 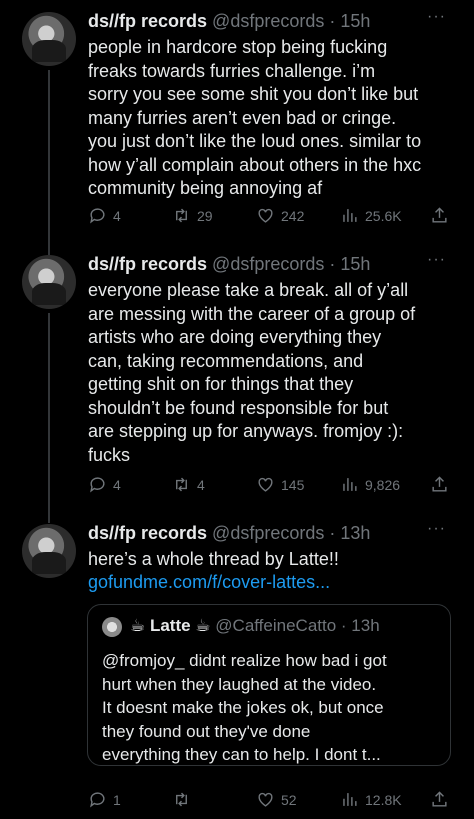 I want to click on views-count: 9,826, so click(x=383, y=484).